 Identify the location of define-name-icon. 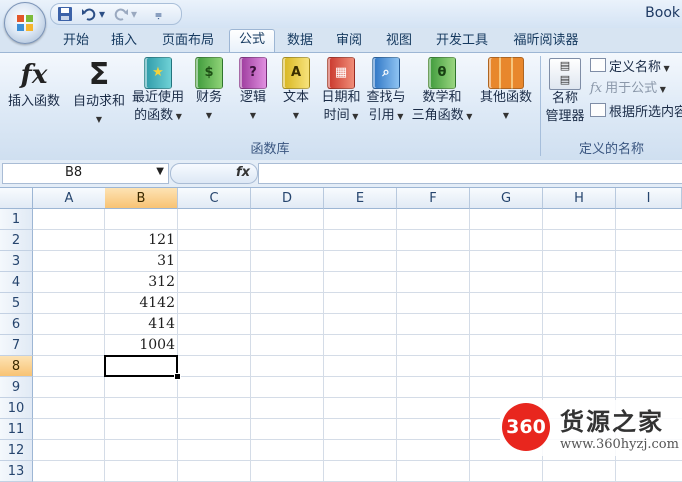
(598, 65).